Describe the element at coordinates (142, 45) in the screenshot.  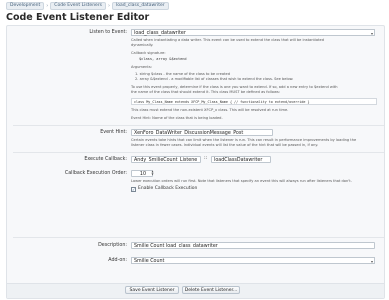
I see `listen-to-desc-2: dynamically.` at that location.